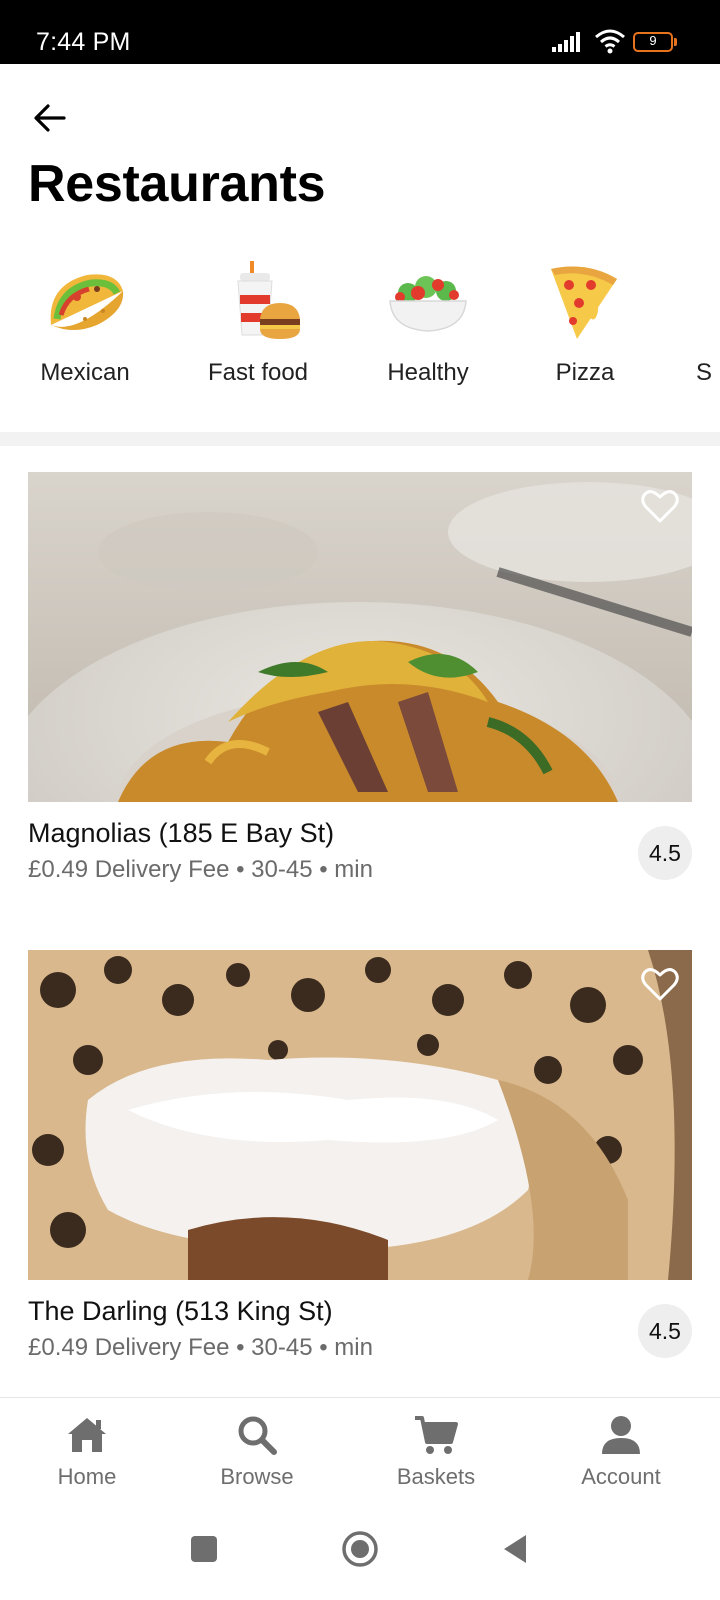 This screenshot has width=720, height=1600. I want to click on status-time: 7:44 PM, so click(83, 42).